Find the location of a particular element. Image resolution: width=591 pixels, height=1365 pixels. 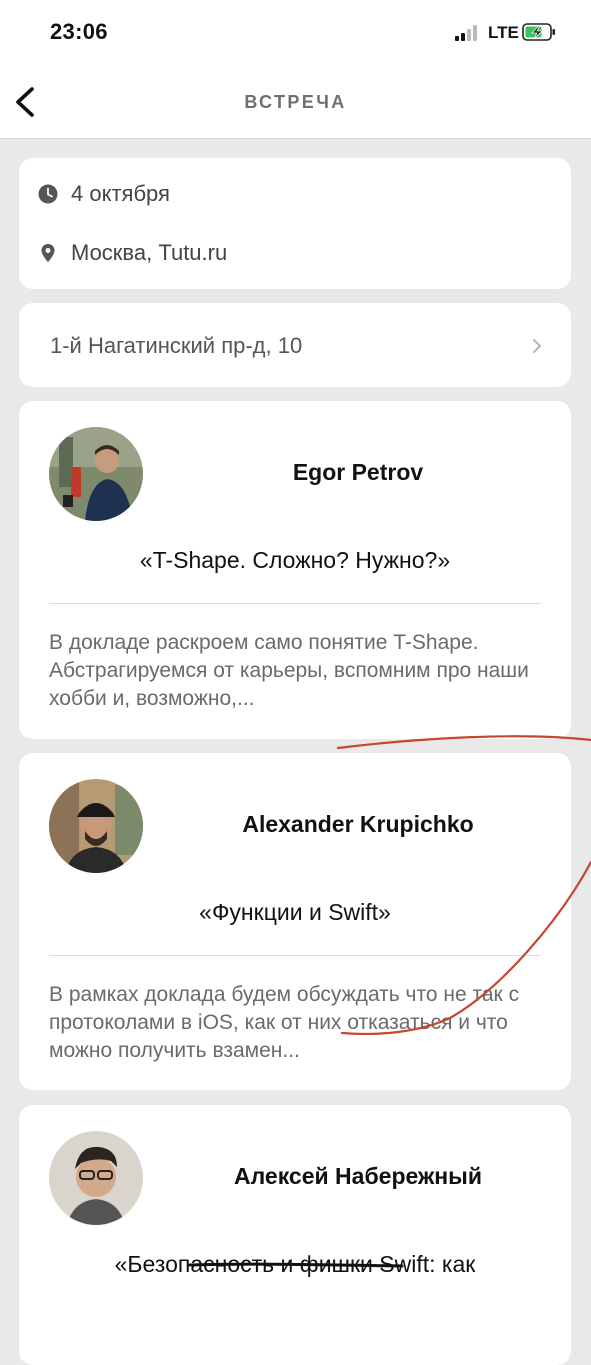

talk-title: «Безопасность и фишки Swift: как is located at coordinates (295, 1264).